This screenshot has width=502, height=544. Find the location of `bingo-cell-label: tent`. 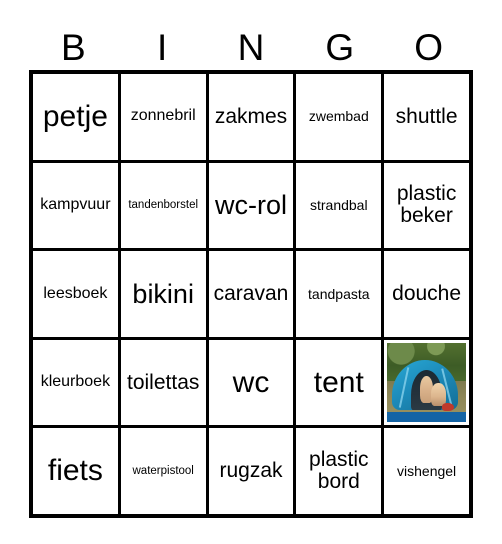

bingo-cell-label: tent is located at coordinates (338, 382).